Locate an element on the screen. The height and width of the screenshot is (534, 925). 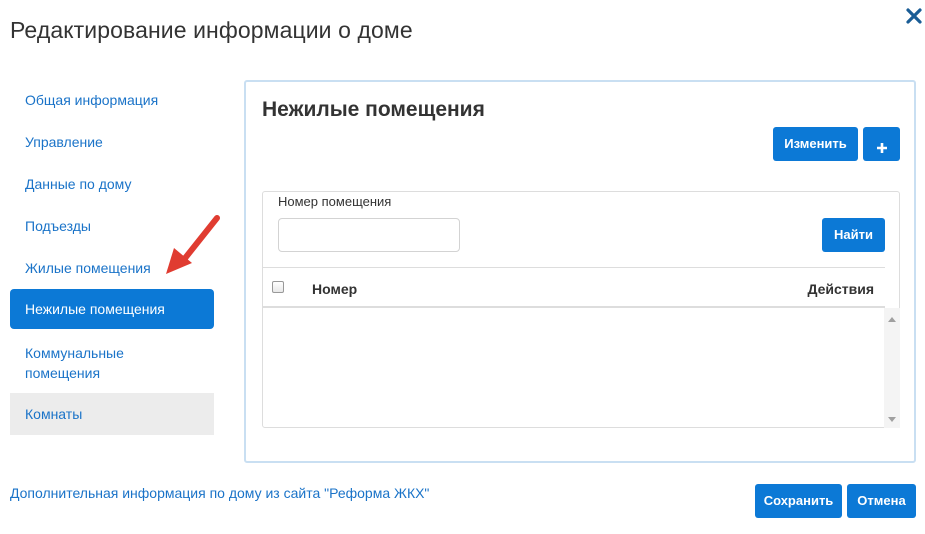
modal-title: Редактирование информации о доме is located at coordinates (211, 30).